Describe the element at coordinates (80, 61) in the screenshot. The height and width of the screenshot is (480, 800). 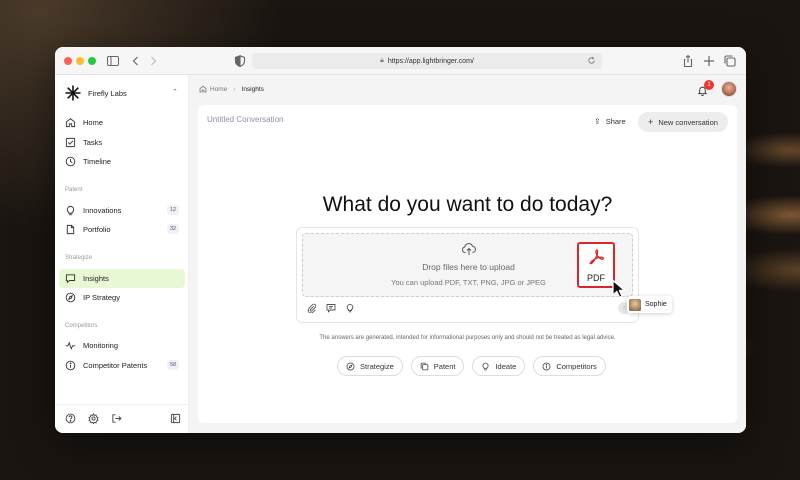
I see `minimize-window-button` at that location.